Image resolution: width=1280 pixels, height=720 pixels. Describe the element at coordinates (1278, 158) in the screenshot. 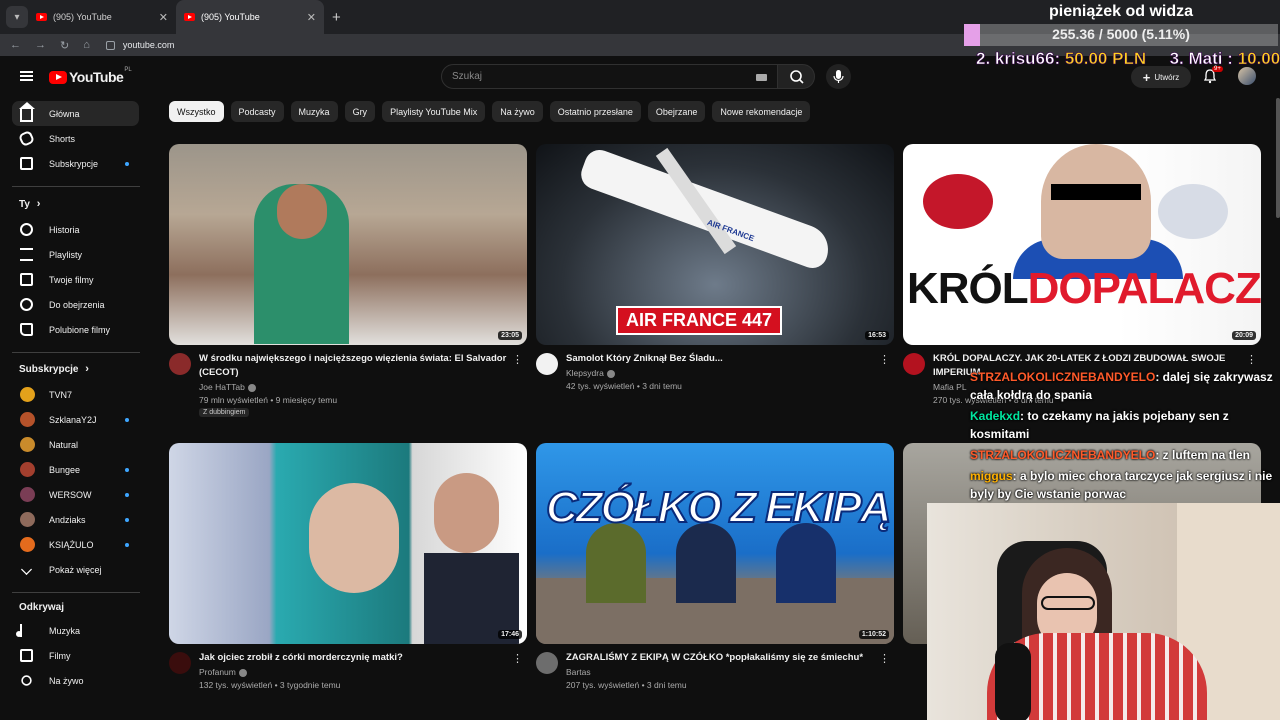

I see `page-scrollbar` at that location.